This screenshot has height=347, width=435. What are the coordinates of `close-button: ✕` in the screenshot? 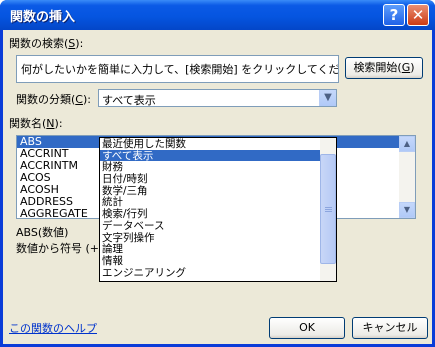 It's located at (418, 15).